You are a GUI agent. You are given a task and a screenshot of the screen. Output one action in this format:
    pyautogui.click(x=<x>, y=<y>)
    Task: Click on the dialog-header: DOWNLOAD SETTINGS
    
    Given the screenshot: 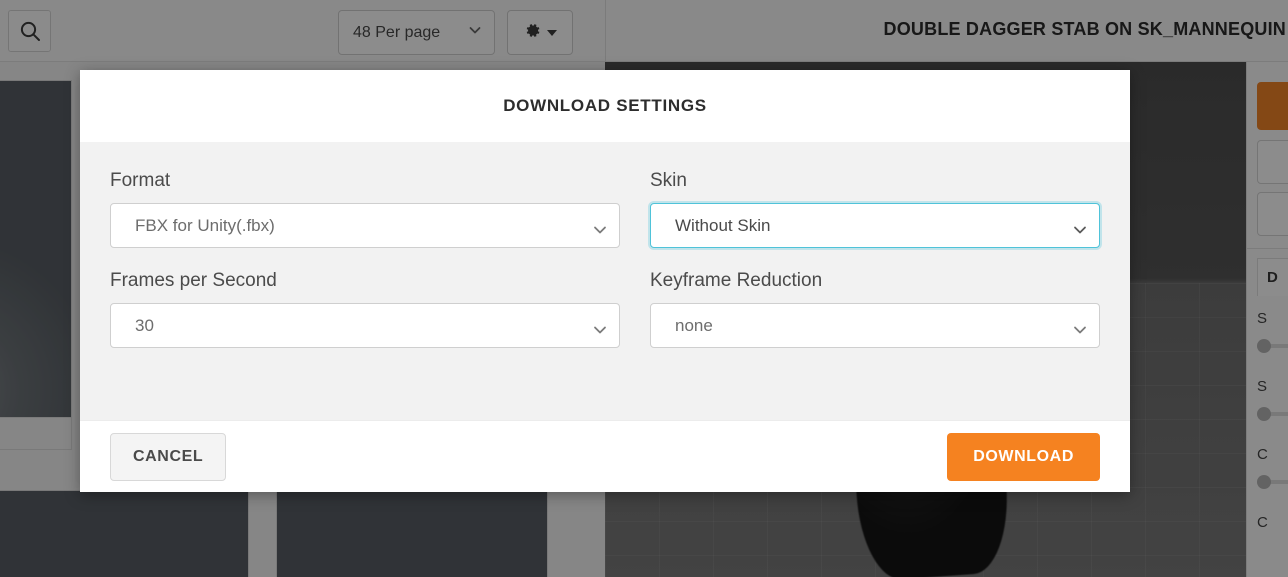 What is the action you would take?
    pyautogui.click(x=605, y=106)
    